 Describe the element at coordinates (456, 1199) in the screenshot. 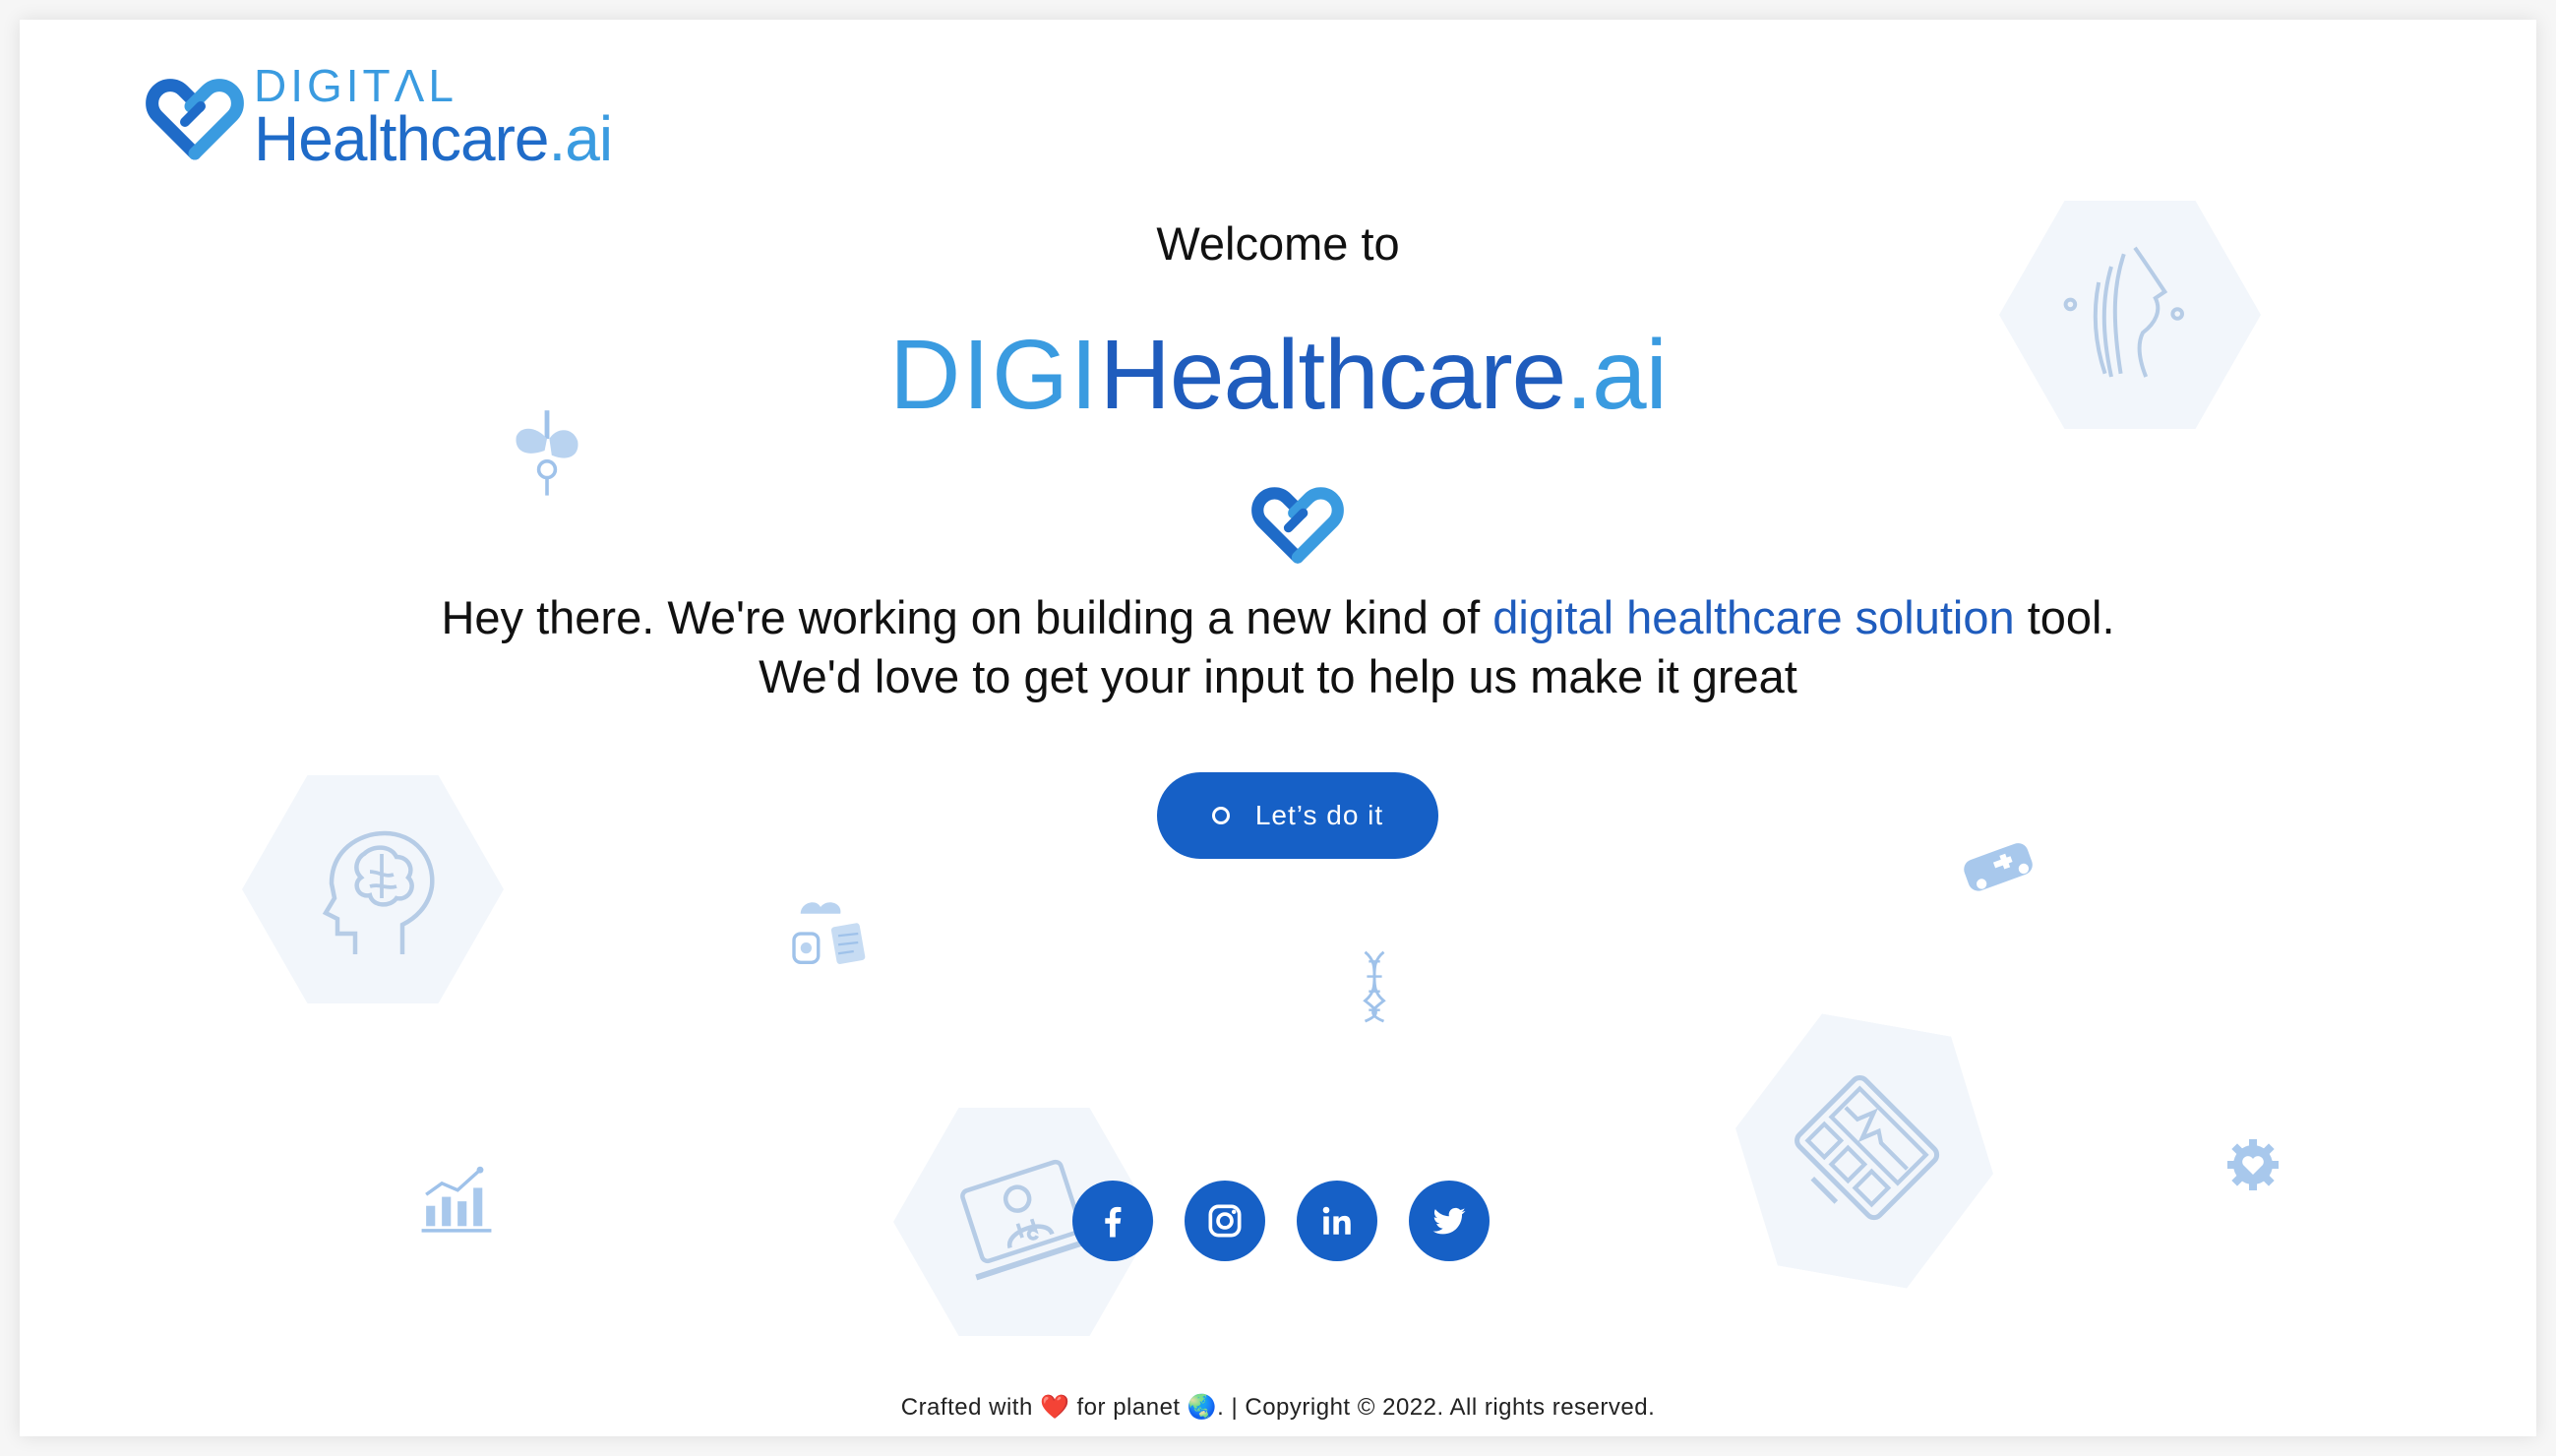

I see `analytics-chart-icon` at that location.